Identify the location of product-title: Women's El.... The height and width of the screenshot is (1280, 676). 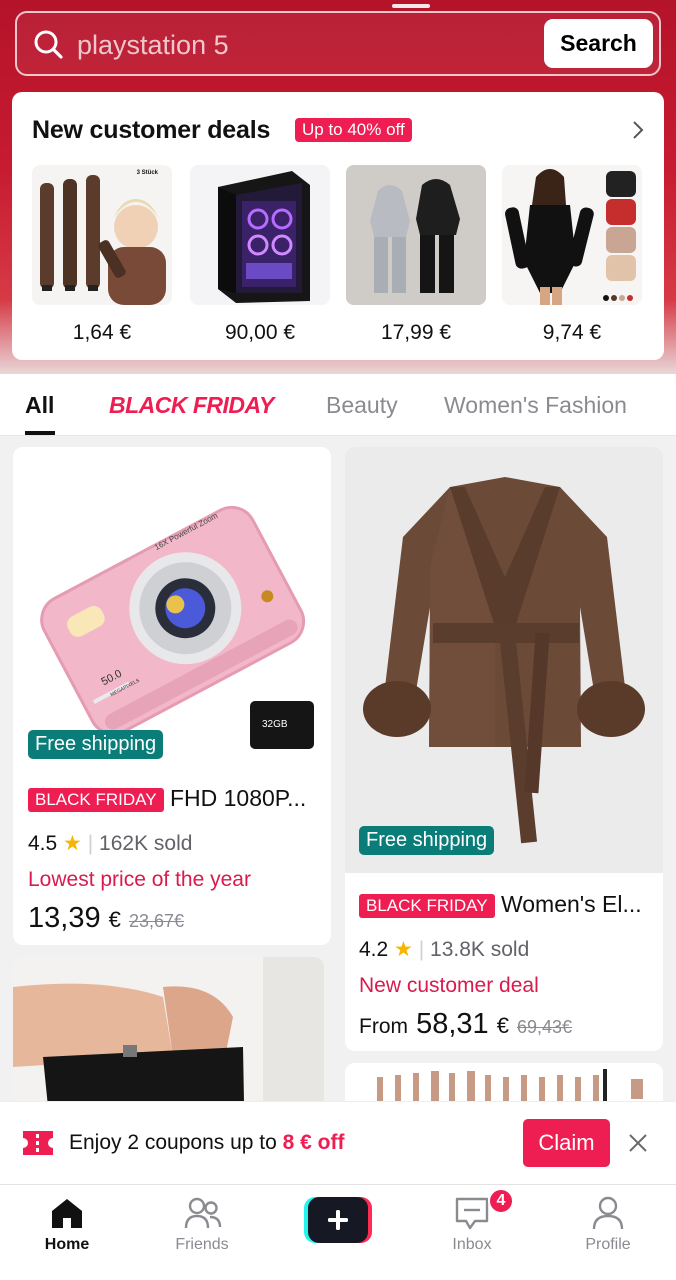
(571, 904).